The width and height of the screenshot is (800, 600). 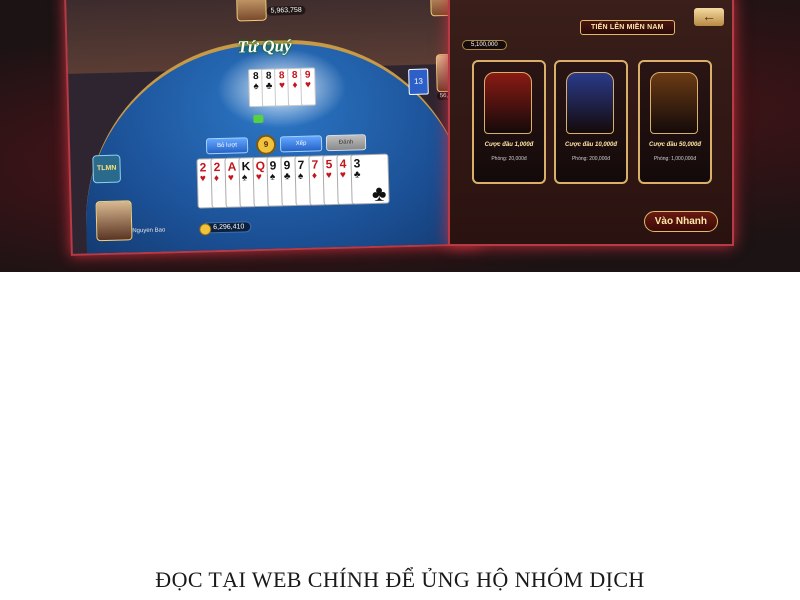 What do you see at coordinates (260, 166) in the screenshot?
I see `card-rank: Q` at bounding box center [260, 166].